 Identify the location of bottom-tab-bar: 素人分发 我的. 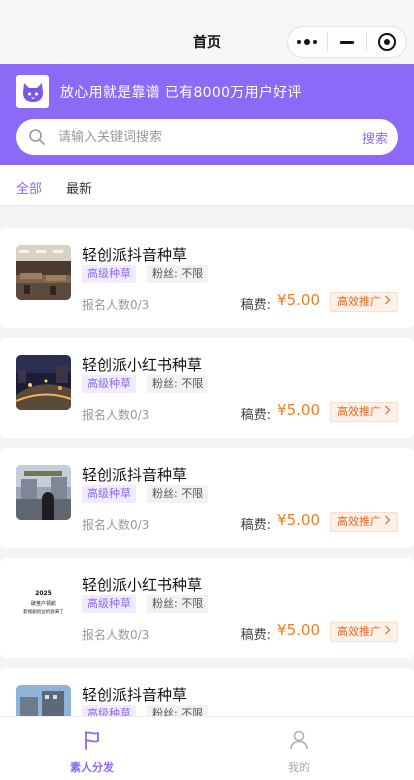
(207, 748).